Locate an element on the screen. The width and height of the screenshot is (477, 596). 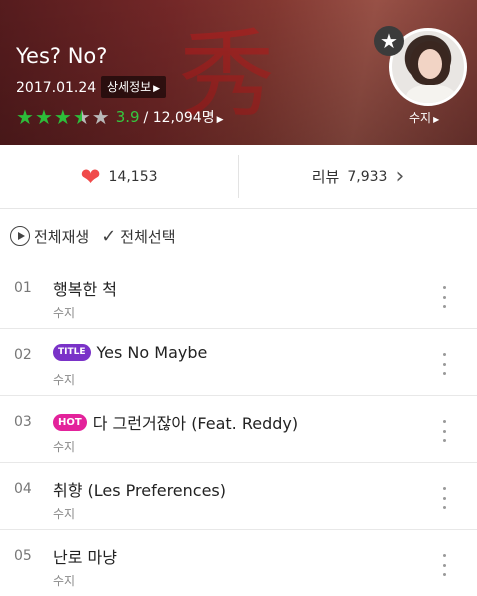
play-all-button: 전체재생 is located at coordinates (49, 236).